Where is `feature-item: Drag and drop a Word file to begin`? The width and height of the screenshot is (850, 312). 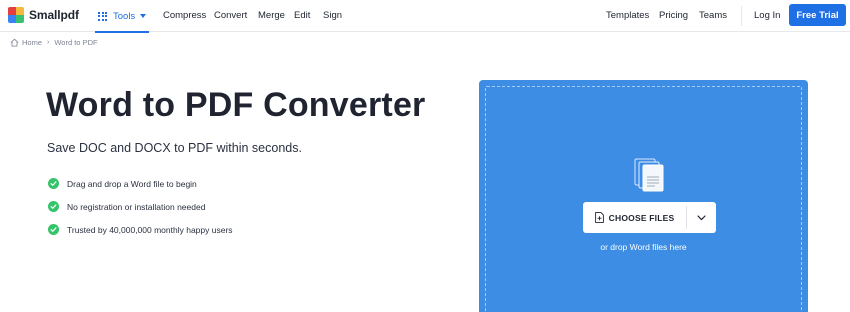 feature-item: Drag and drop a Word file to begin is located at coordinates (140, 183).